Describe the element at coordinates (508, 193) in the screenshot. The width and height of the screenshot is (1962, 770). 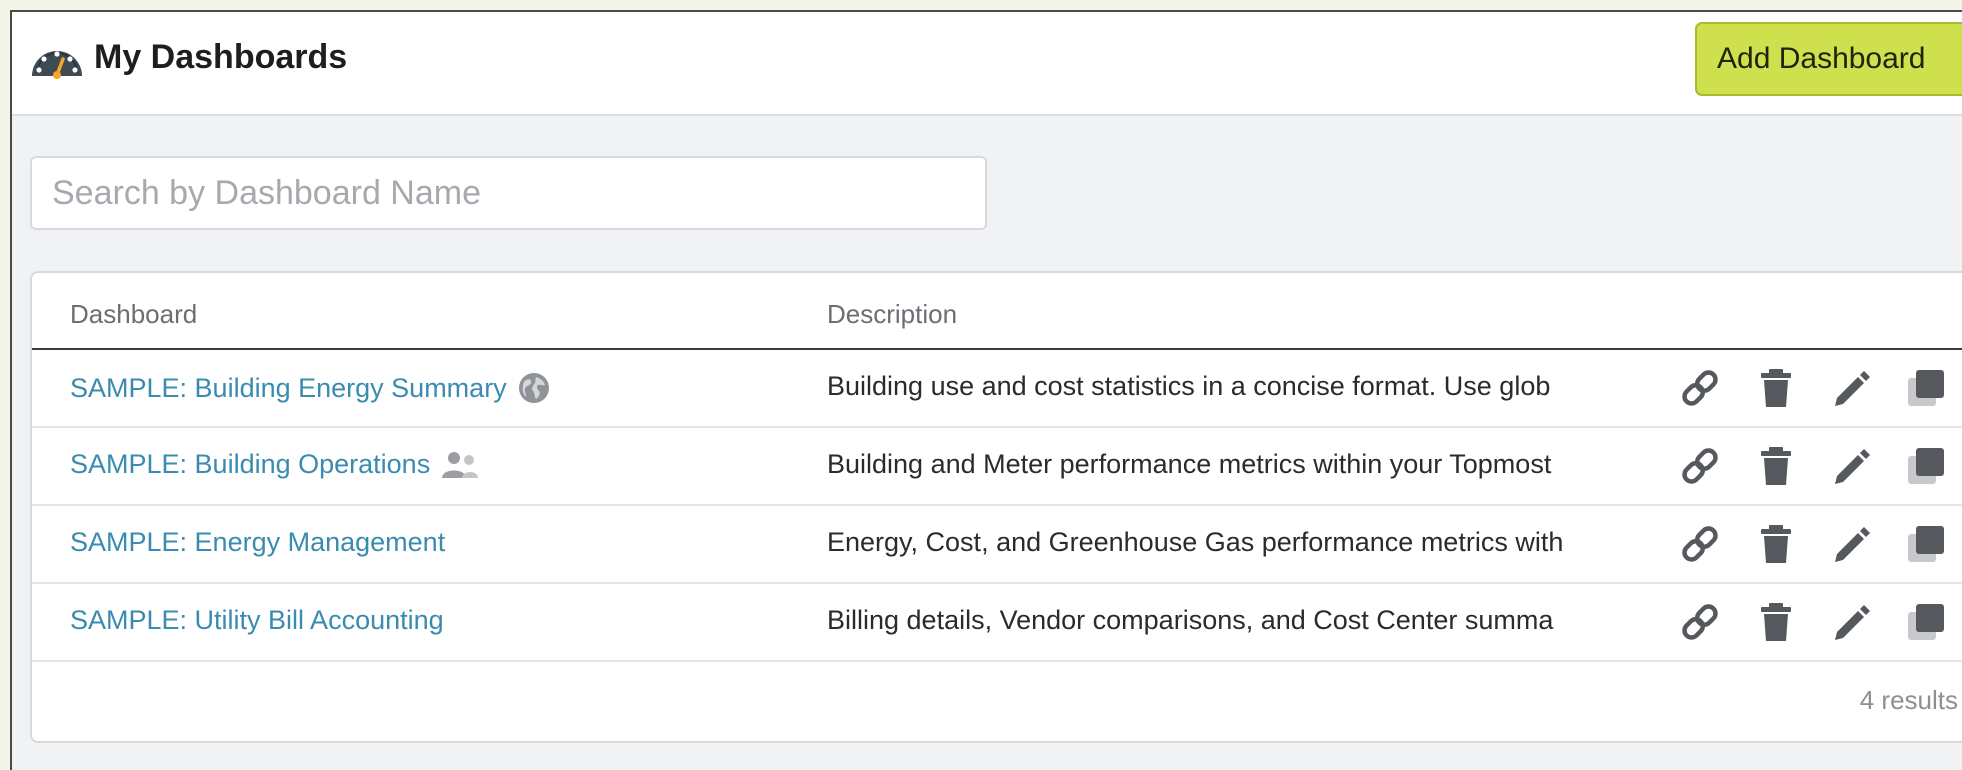
I see `dashboard-search-input` at that location.